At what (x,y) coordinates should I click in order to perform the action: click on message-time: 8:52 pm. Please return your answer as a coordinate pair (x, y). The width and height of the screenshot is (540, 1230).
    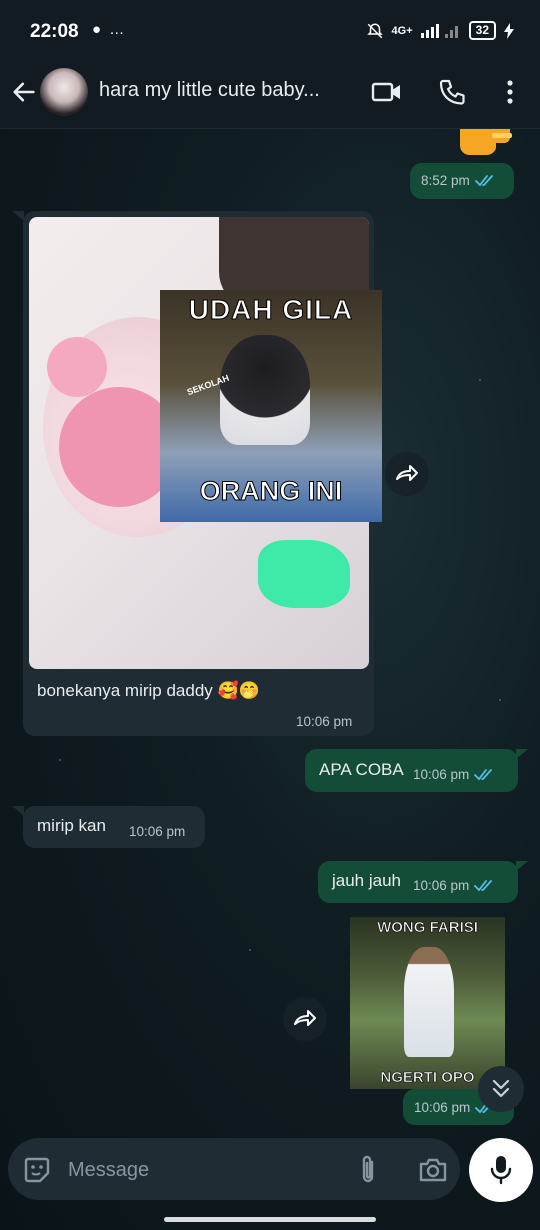
    Looking at the image, I should click on (445, 180).